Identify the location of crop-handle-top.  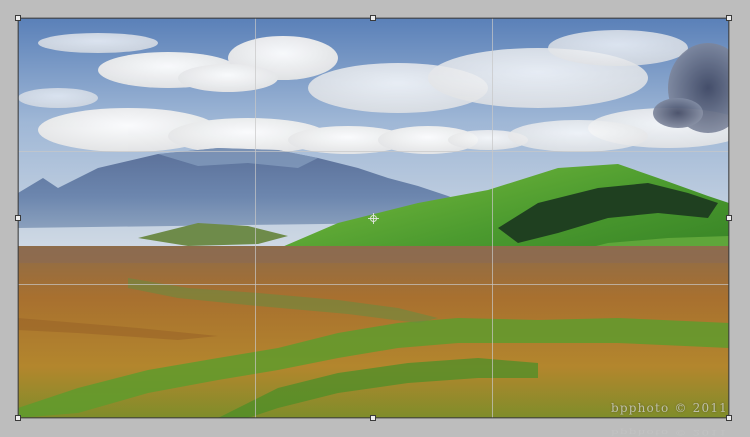
(373, 18).